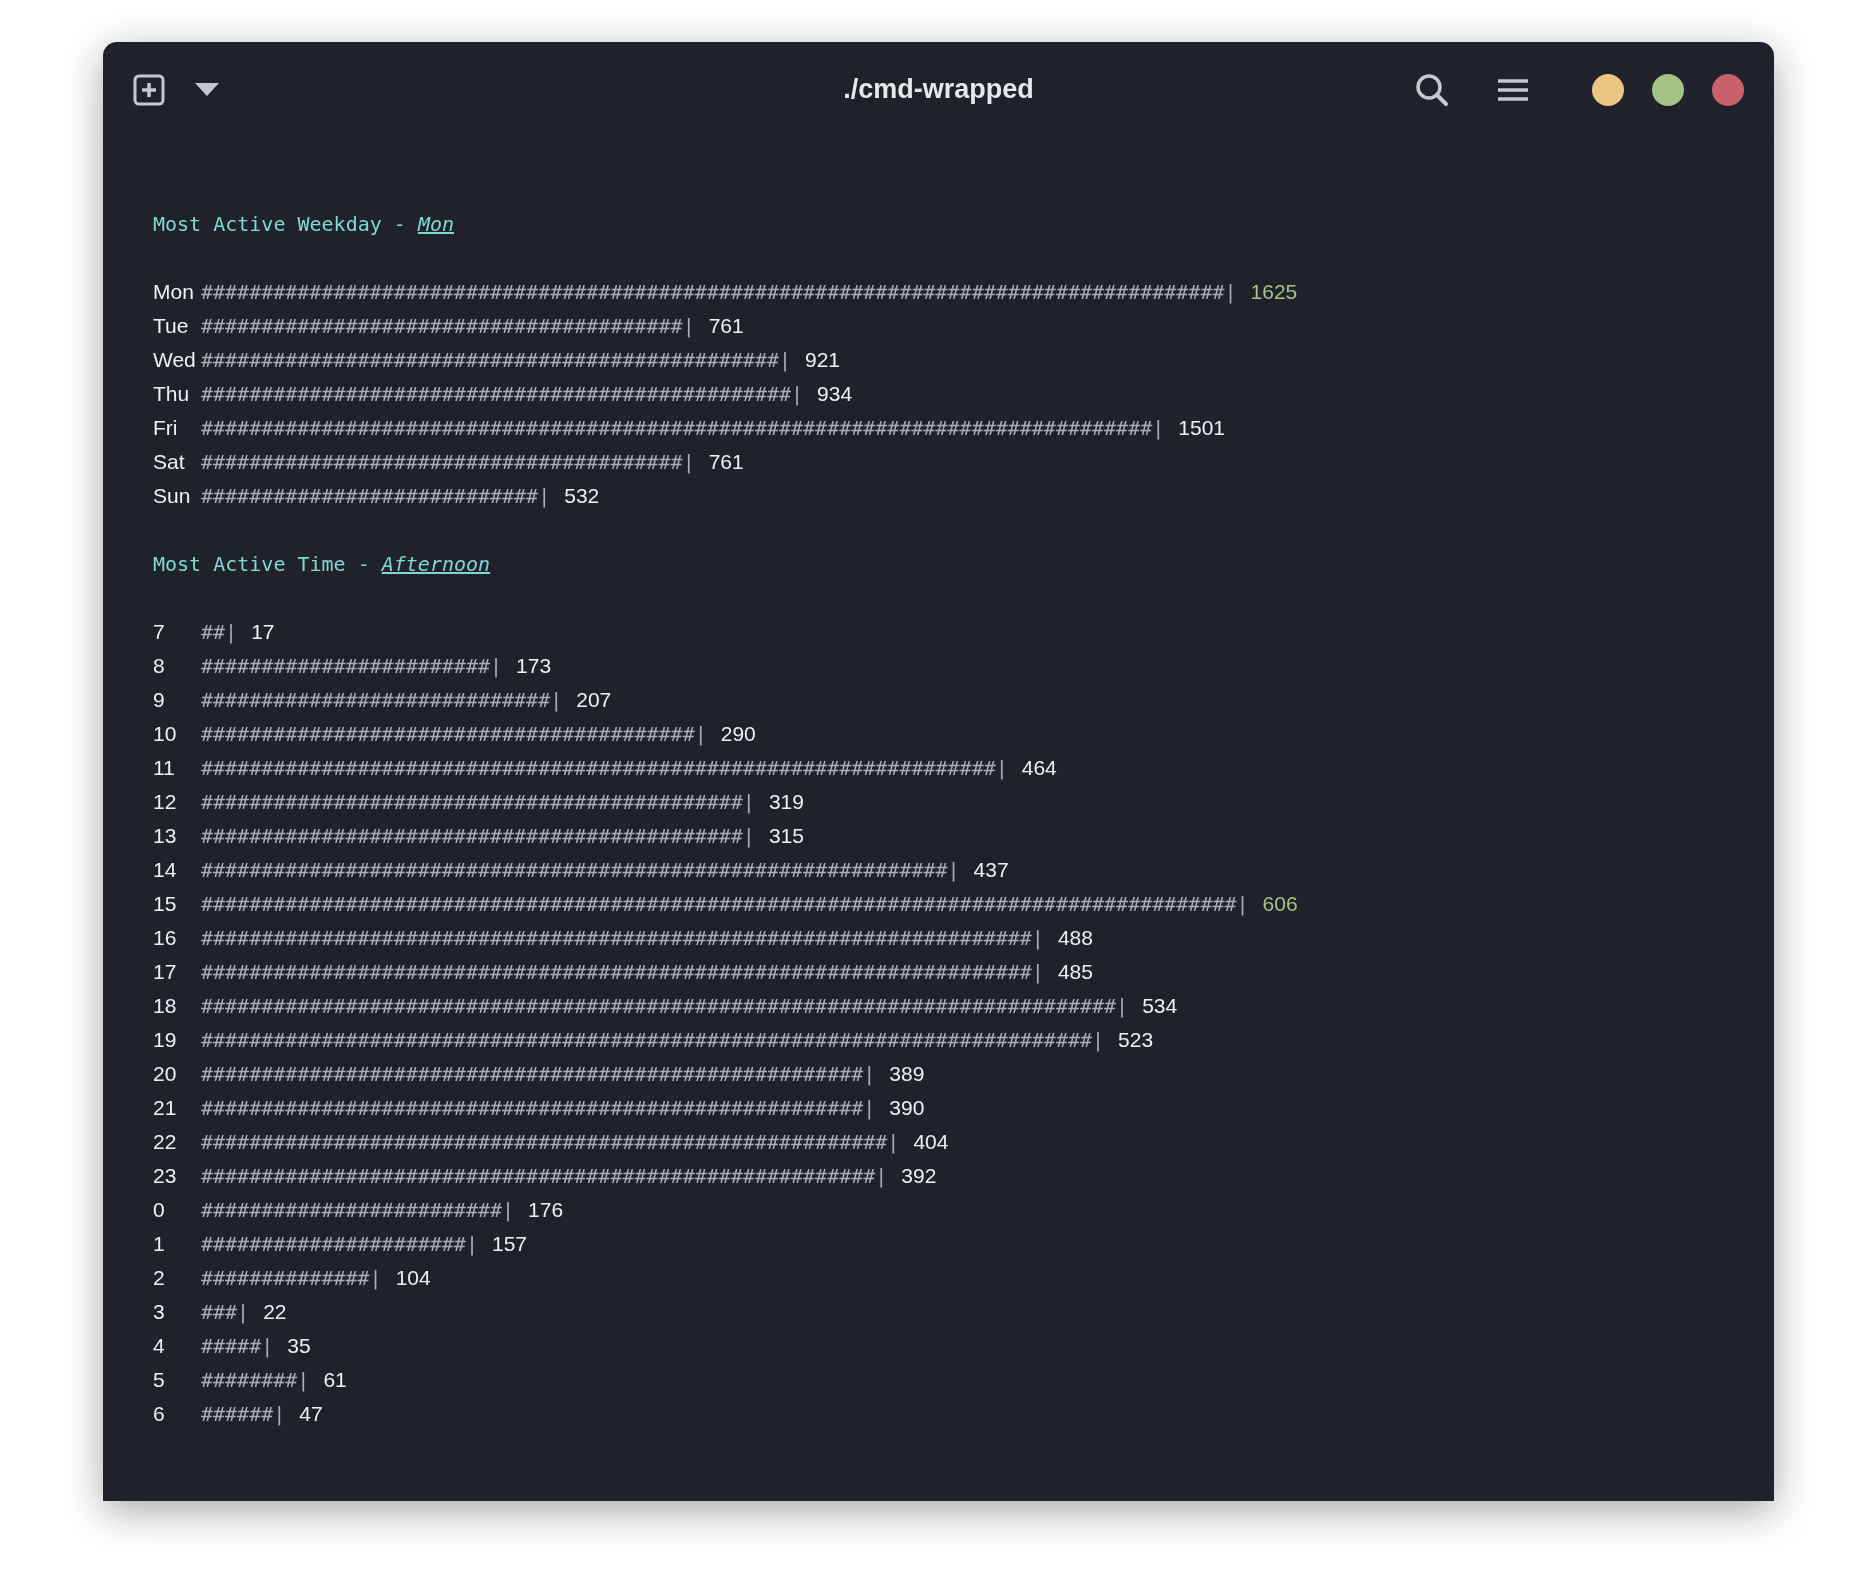 This screenshot has width=1876, height=1596. What do you see at coordinates (478, 836) in the screenshot?
I see `hash-text: #############################################|` at bounding box center [478, 836].